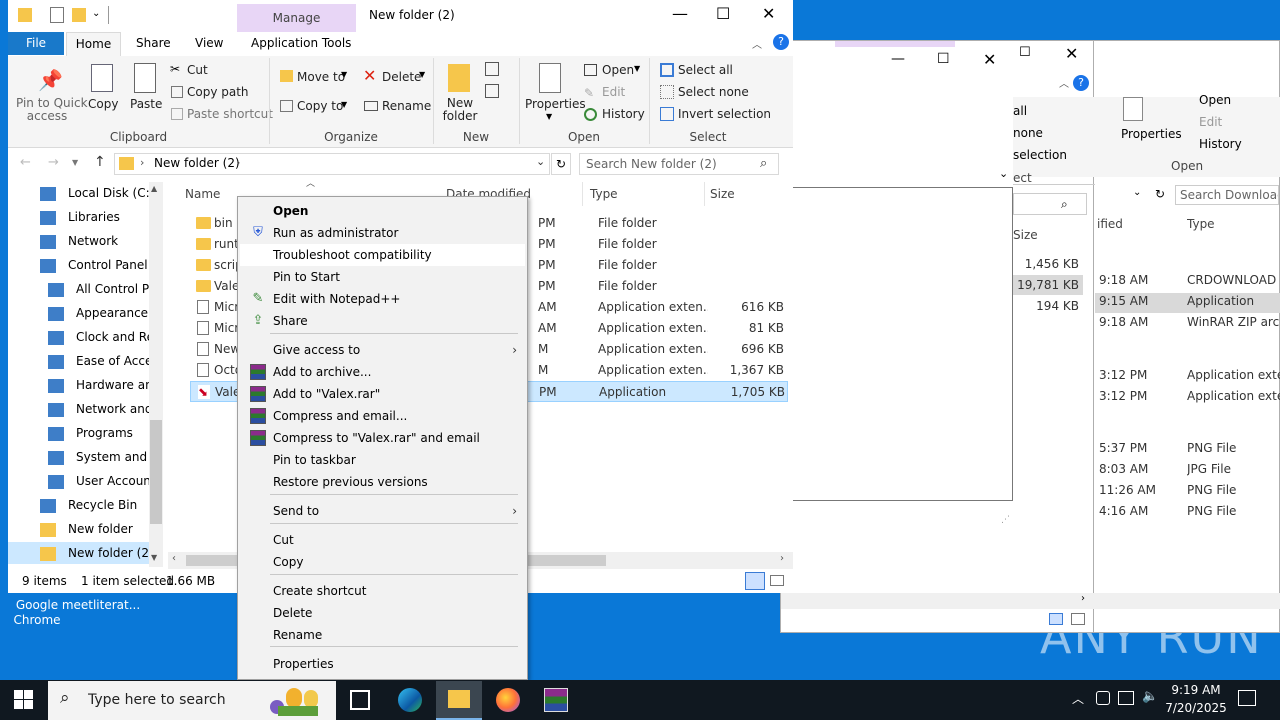 The width and height of the screenshot is (1280, 720). What do you see at coordinates (777, 580) in the screenshot?
I see `large-icons-view-icon` at bounding box center [777, 580].